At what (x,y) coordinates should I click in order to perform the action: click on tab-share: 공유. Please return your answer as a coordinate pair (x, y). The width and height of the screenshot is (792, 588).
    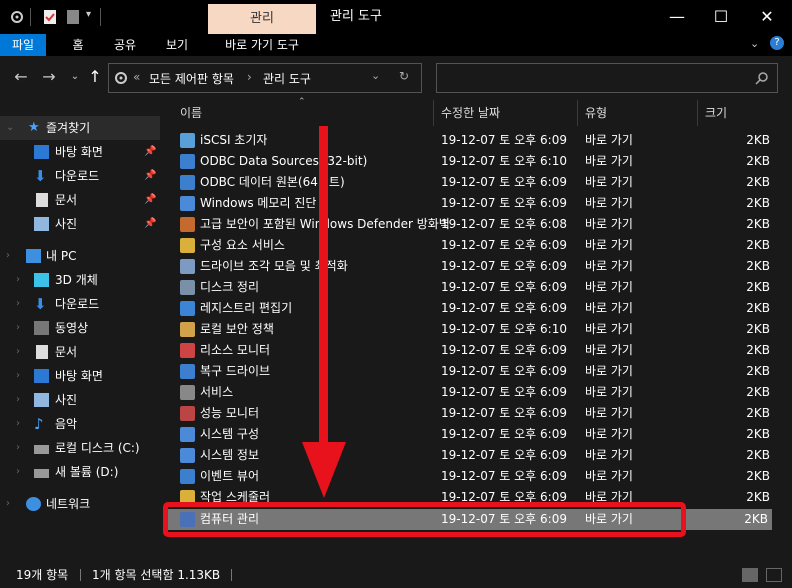
    Looking at the image, I should click on (125, 45).